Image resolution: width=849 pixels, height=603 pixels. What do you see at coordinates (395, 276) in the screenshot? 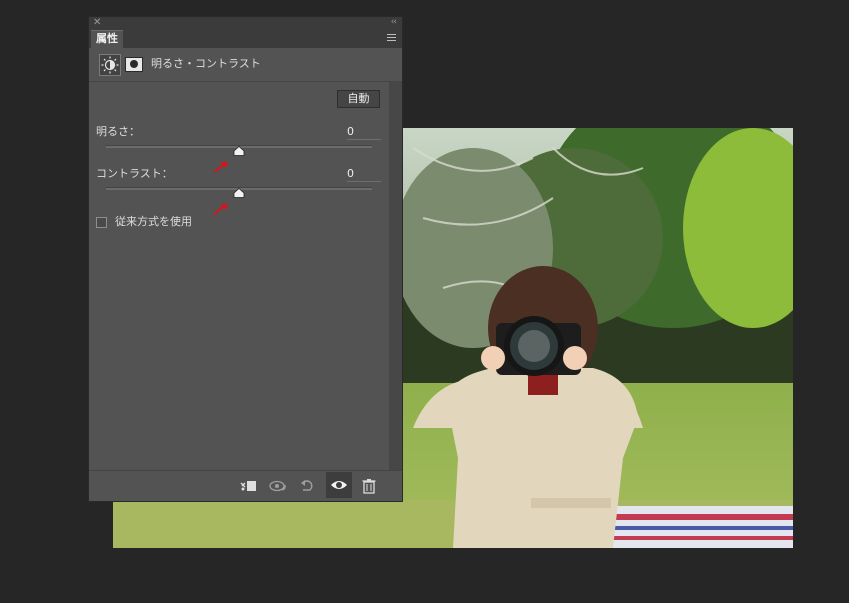
I see `panel-scrollbar` at bounding box center [395, 276].